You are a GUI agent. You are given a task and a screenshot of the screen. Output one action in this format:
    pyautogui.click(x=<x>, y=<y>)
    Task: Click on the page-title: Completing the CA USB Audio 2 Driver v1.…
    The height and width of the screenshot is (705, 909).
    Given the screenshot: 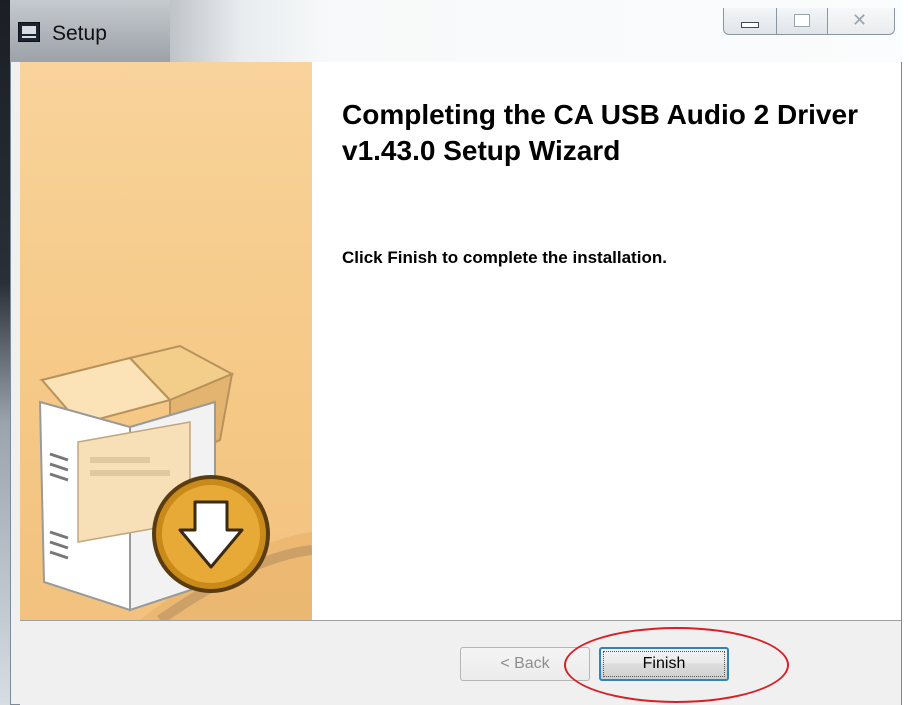 What is the action you would take?
    pyautogui.click(x=600, y=132)
    